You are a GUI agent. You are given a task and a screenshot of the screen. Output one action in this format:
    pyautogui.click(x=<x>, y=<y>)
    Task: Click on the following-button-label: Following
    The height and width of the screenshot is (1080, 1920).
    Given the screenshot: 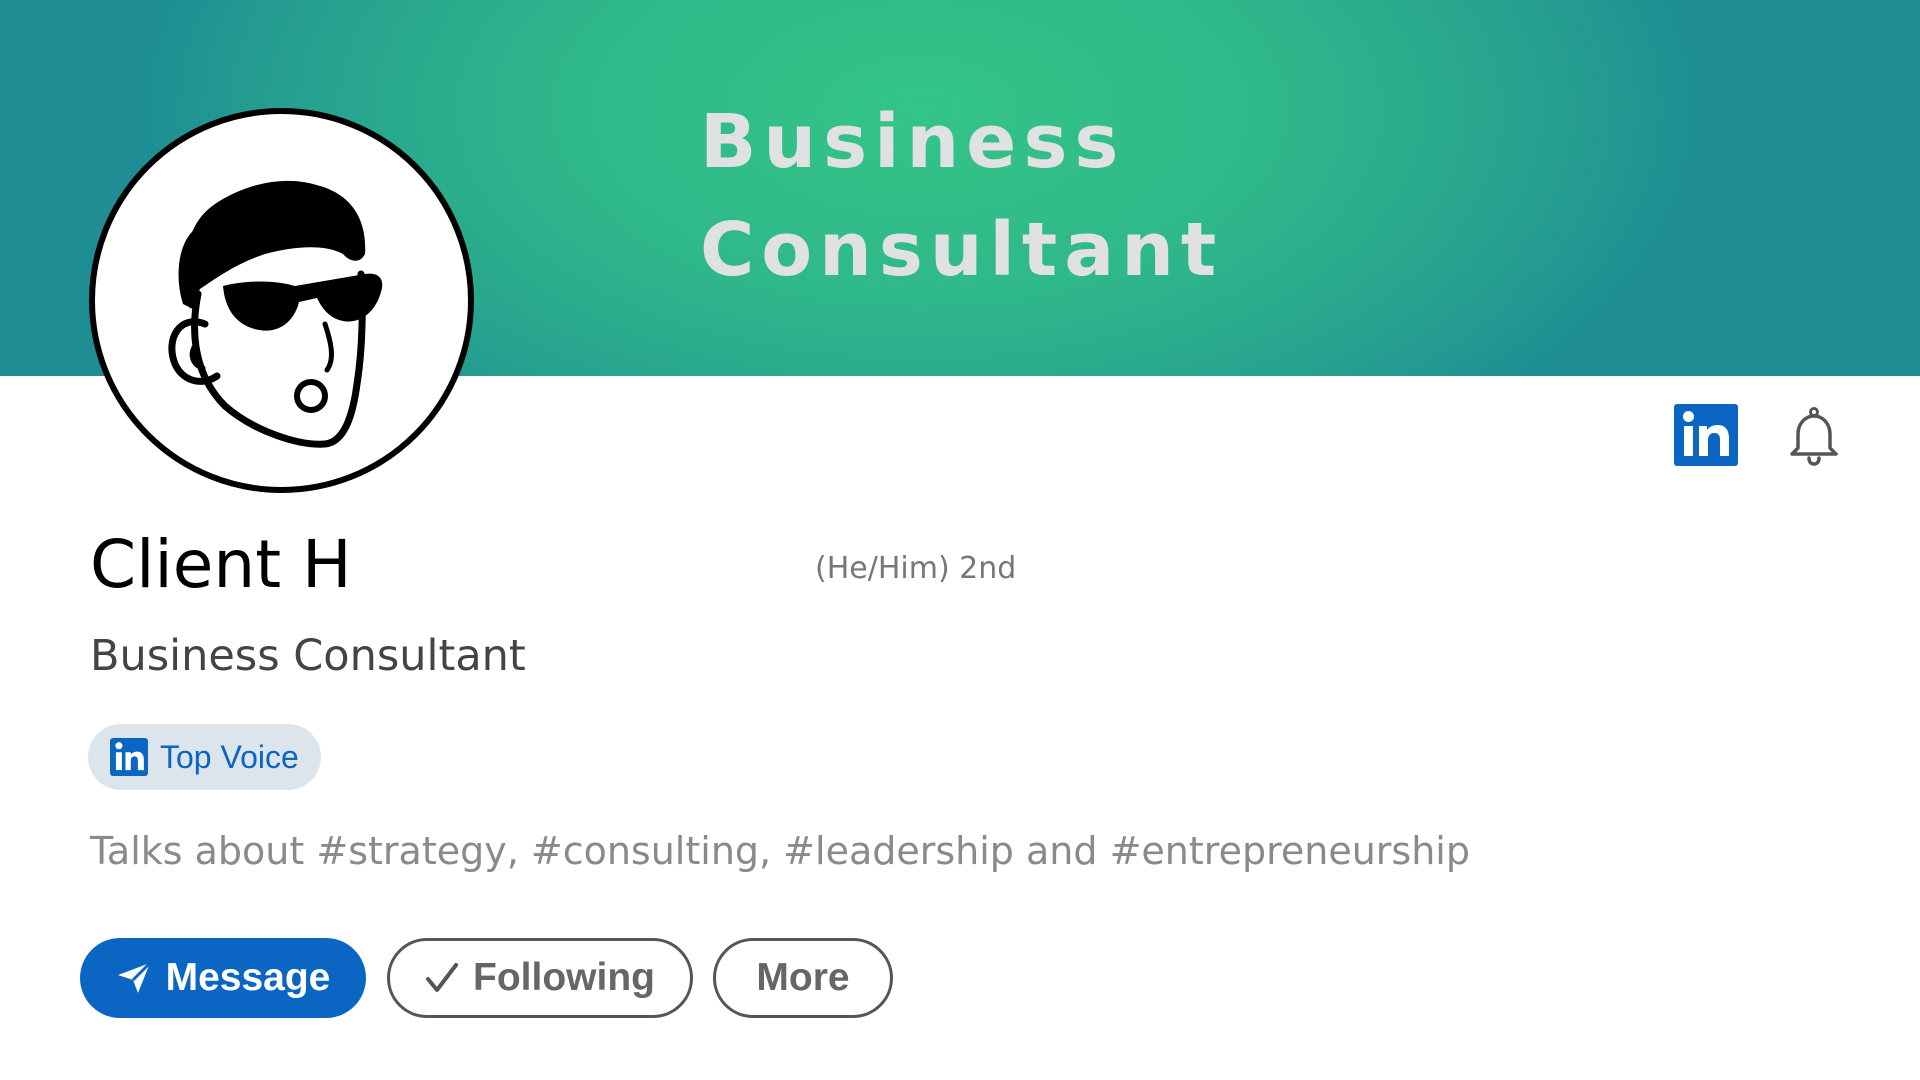 What is the action you would take?
    pyautogui.click(x=564, y=977)
    